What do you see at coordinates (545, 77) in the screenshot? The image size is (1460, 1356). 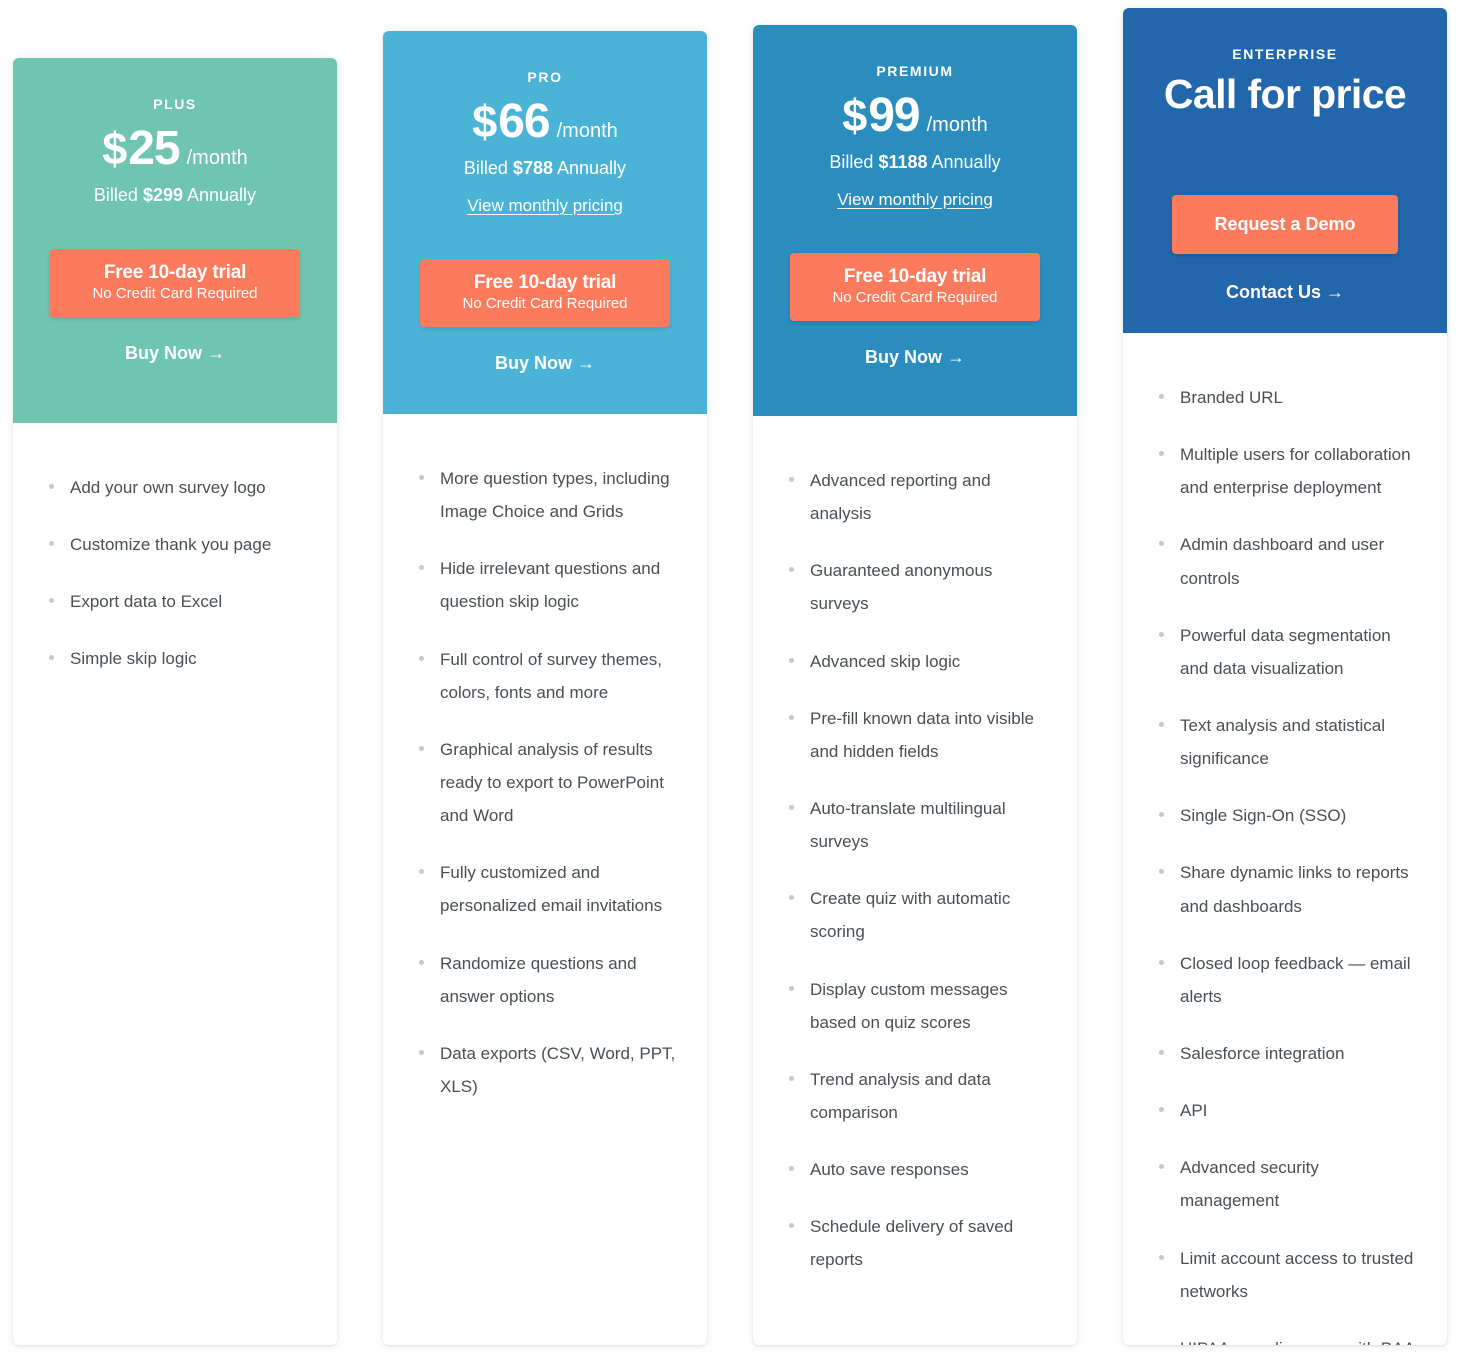 I see `plan-name-pro: PRO` at bounding box center [545, 77].